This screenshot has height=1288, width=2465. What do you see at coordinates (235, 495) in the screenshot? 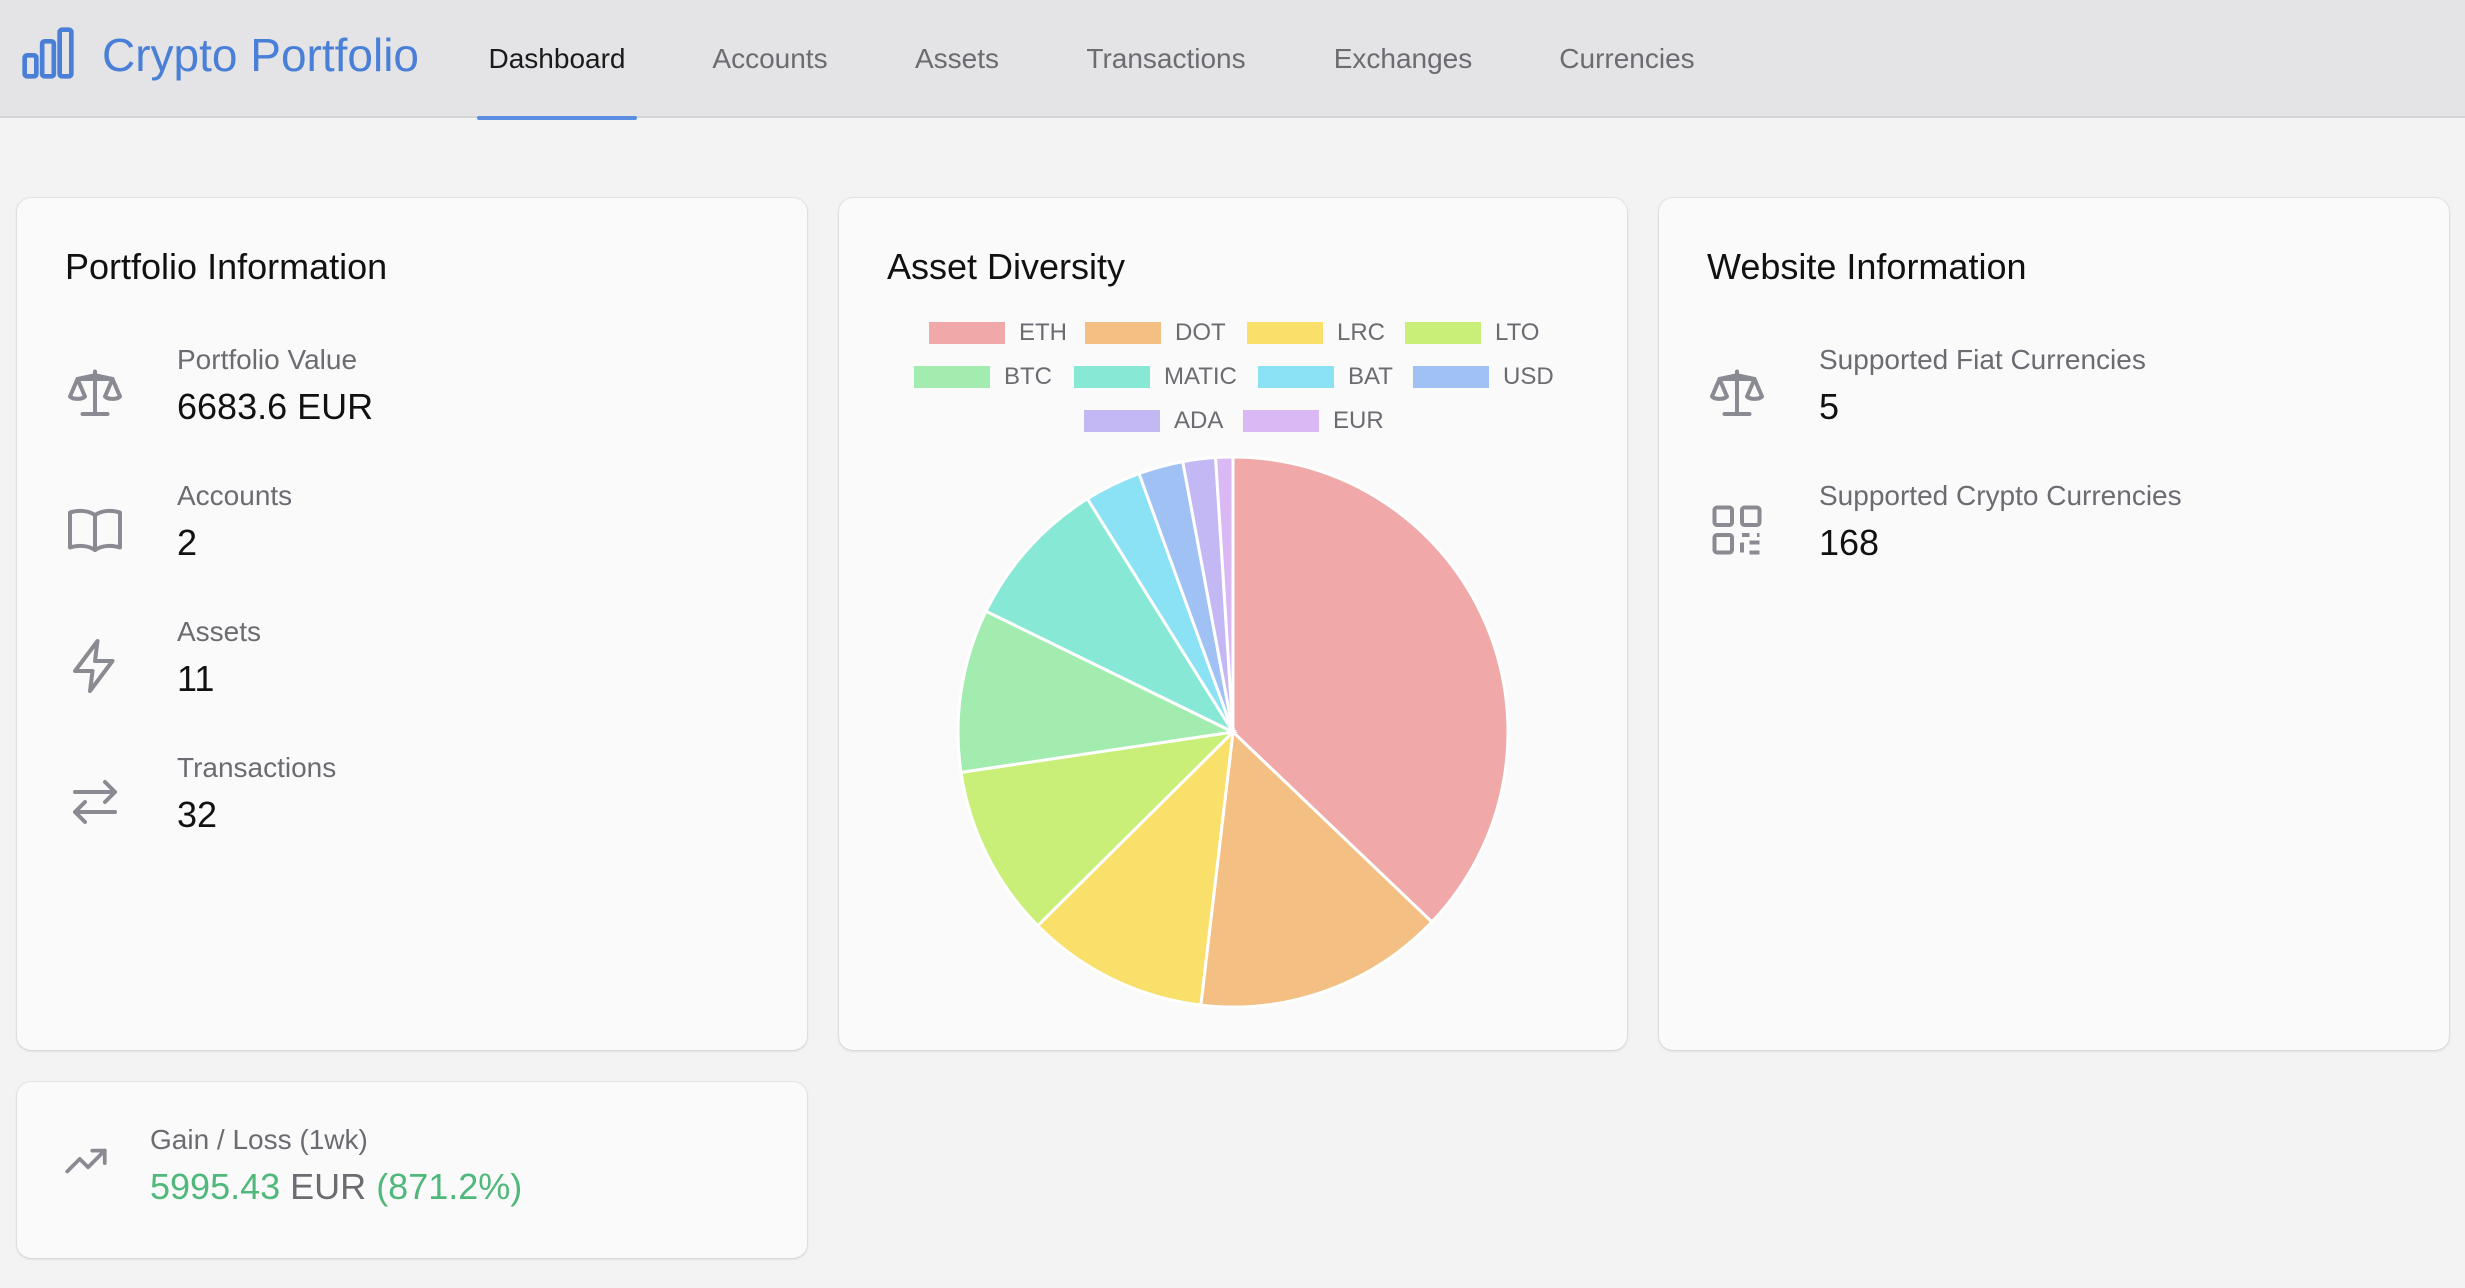
I see `stat-label: Accounts` at bounding box center [235, 495].